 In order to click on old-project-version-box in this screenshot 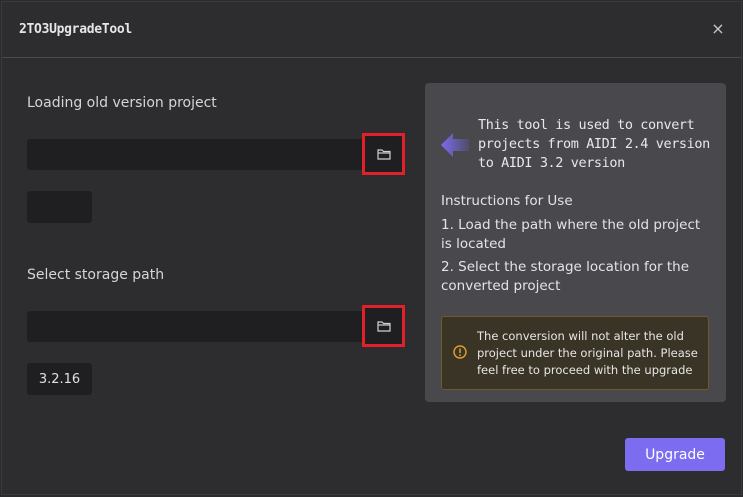, I will do `click(59, 207)`.